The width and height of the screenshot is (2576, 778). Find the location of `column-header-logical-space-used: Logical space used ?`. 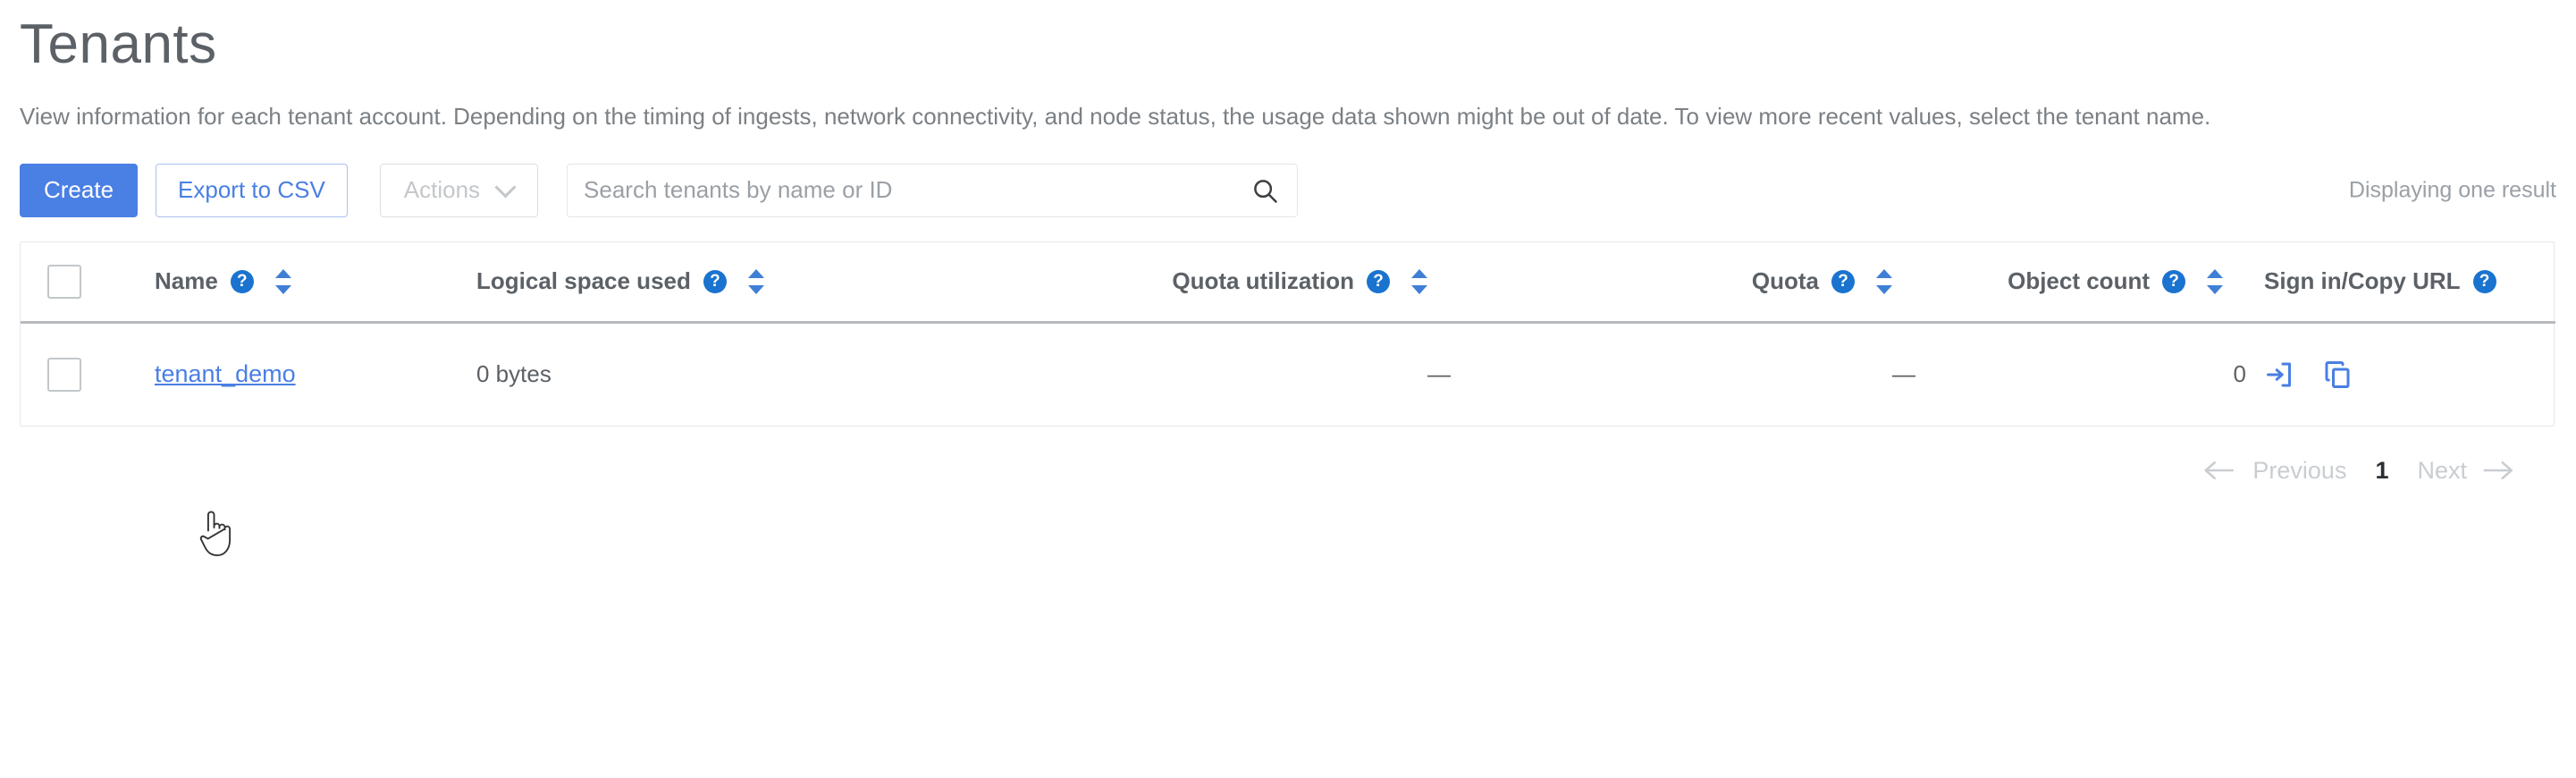

column-header-logical-space-used: Logical space used ? is located at coordinates (718, 282).